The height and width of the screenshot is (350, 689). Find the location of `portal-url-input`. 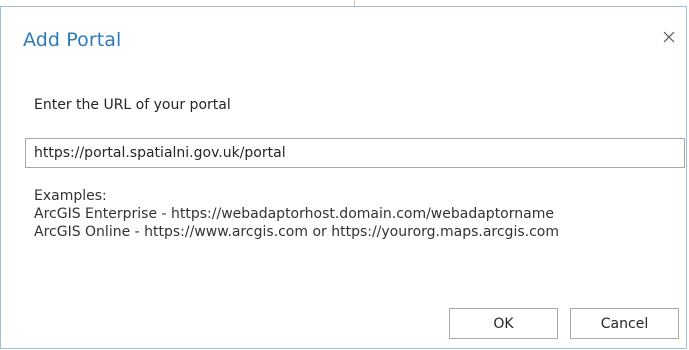

portal-url-input is located at coordinates (355, 153).